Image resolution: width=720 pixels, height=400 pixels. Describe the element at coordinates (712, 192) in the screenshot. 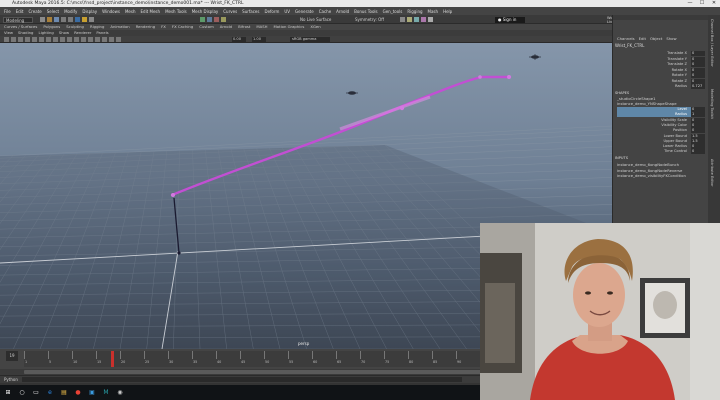

I see `side-tab: Attribute Editor` at that location.